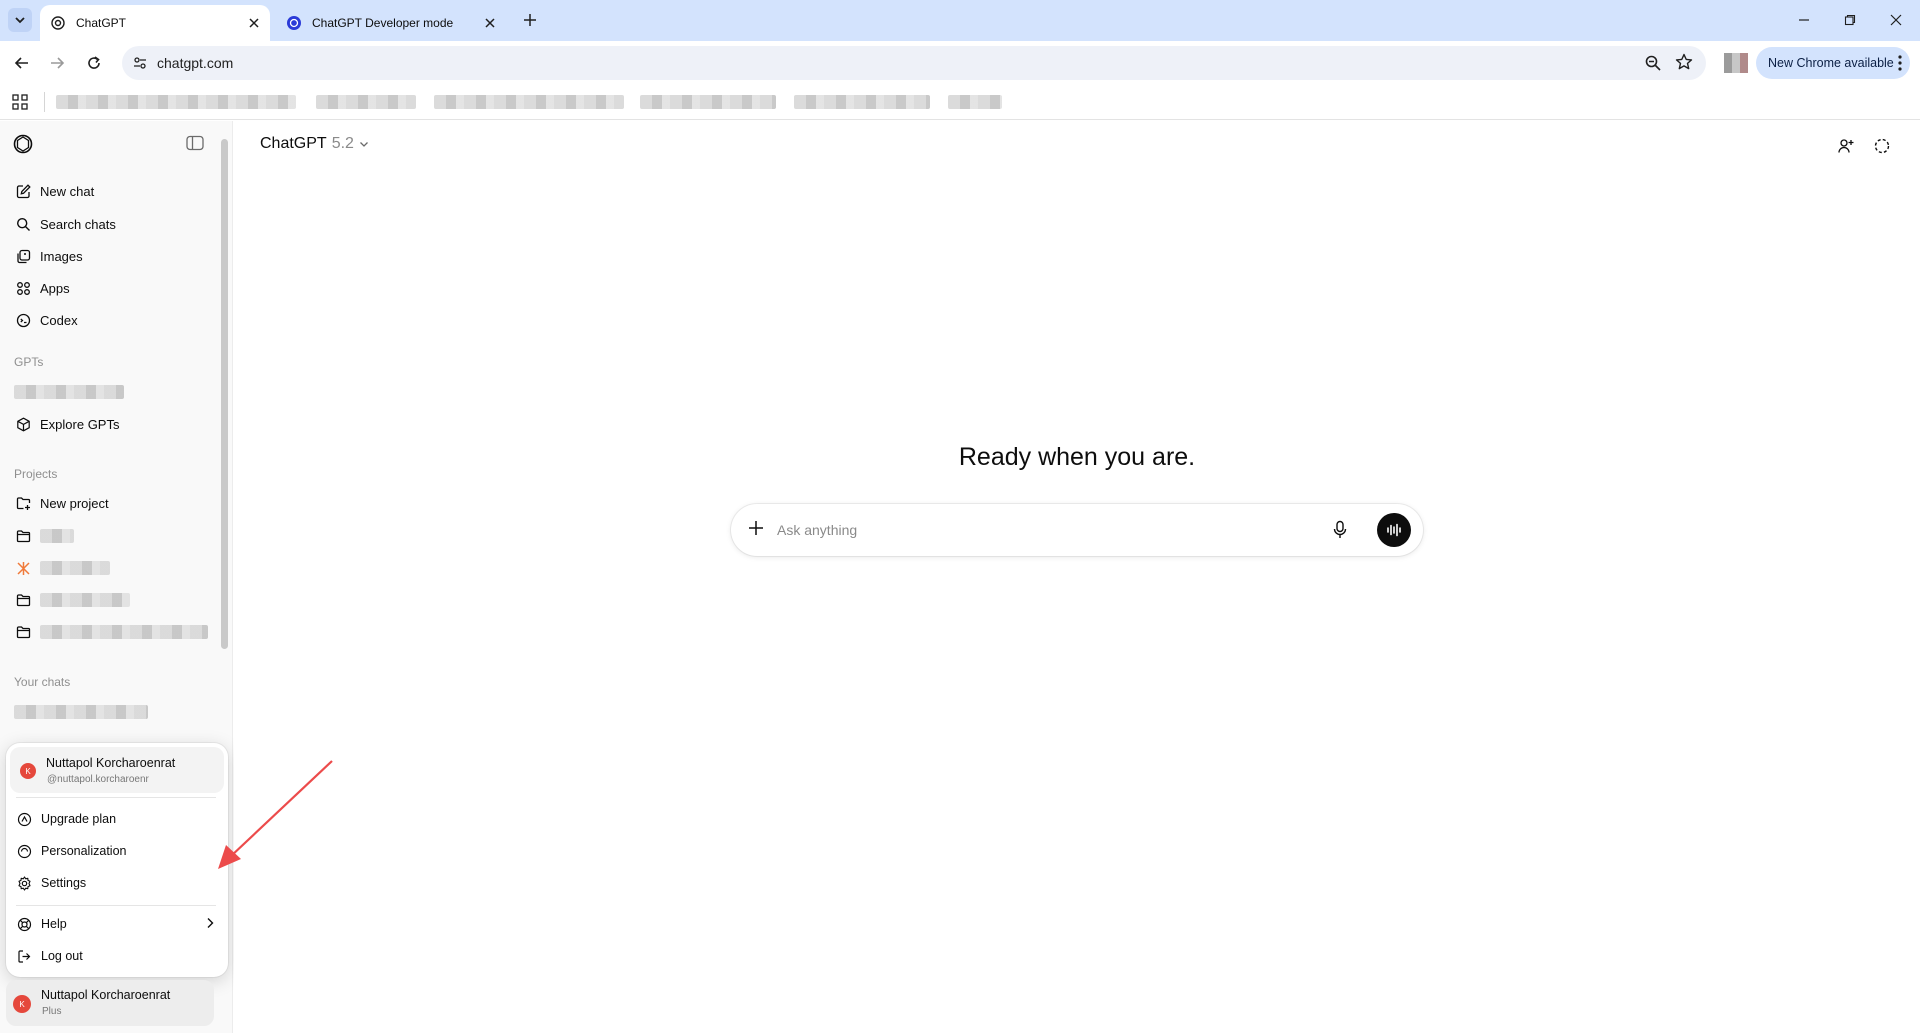  What do you see at coordinates (1804, 20) in the screenshot?
I see `minimize-button` at bounding box center [1804, 20].